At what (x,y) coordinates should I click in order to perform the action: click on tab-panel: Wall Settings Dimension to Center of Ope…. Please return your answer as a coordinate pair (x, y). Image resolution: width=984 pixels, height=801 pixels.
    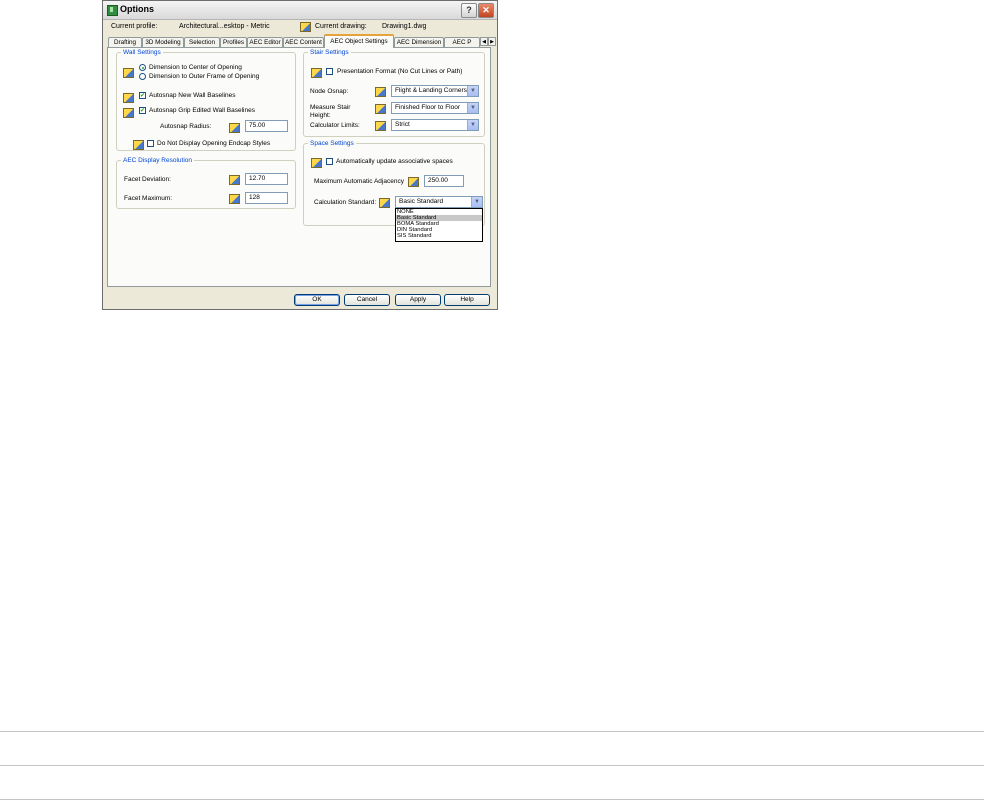
    Looking at the image, I should click on (299, 167).